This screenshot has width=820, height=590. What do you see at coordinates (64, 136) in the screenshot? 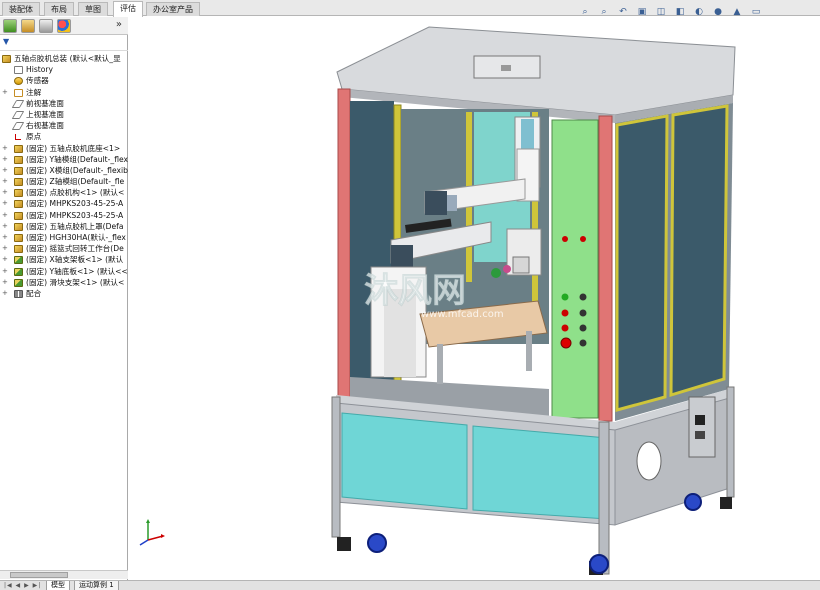
I see `tree-node: 原点` at bounding box center [64, 136].